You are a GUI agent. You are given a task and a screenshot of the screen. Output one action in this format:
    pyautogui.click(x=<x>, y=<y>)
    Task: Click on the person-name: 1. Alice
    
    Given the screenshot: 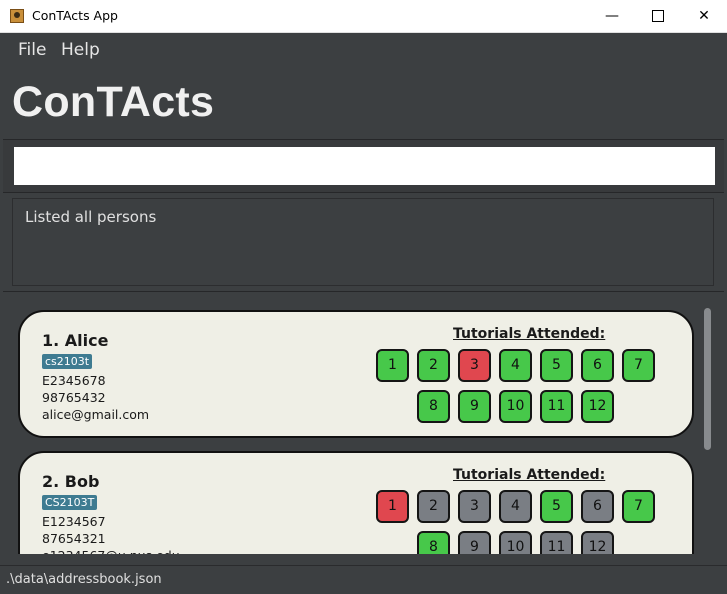 What is the action you would take?
    pyautogui.click(x=75, y=340)
    